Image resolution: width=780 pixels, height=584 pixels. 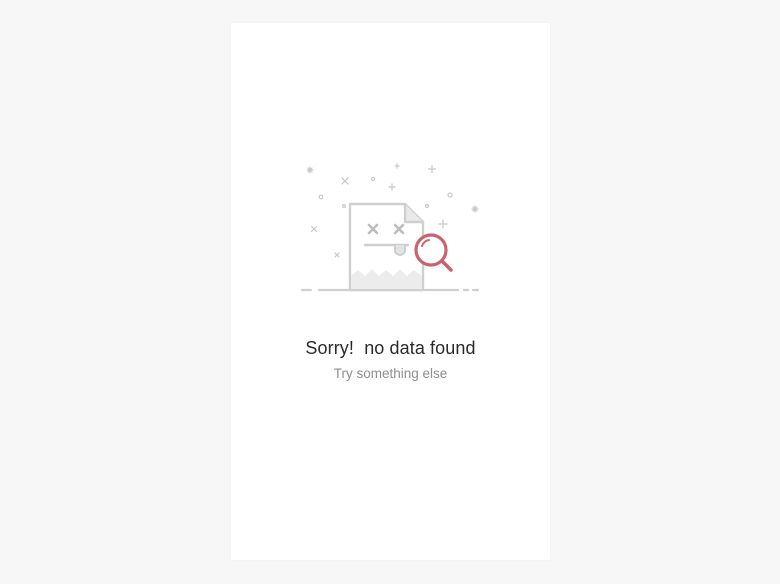 I want to click on no-data-illustration, so click(x=390, y=227).